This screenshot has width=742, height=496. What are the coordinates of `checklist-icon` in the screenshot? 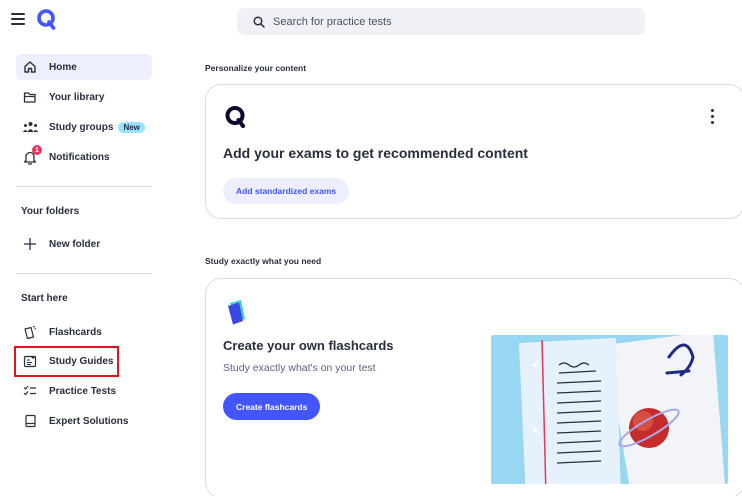 It's located at (30, 391).